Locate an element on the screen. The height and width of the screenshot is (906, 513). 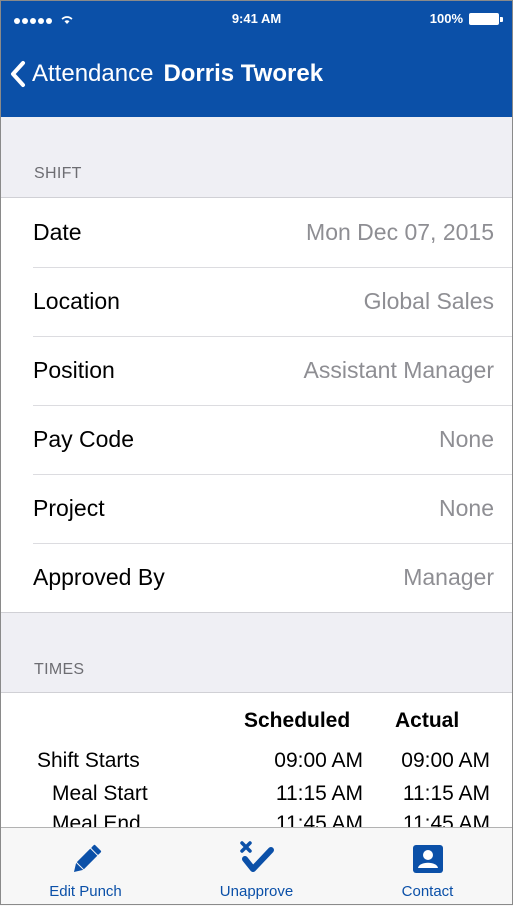
back-button: Attendance is located at coordinates (81, 74).